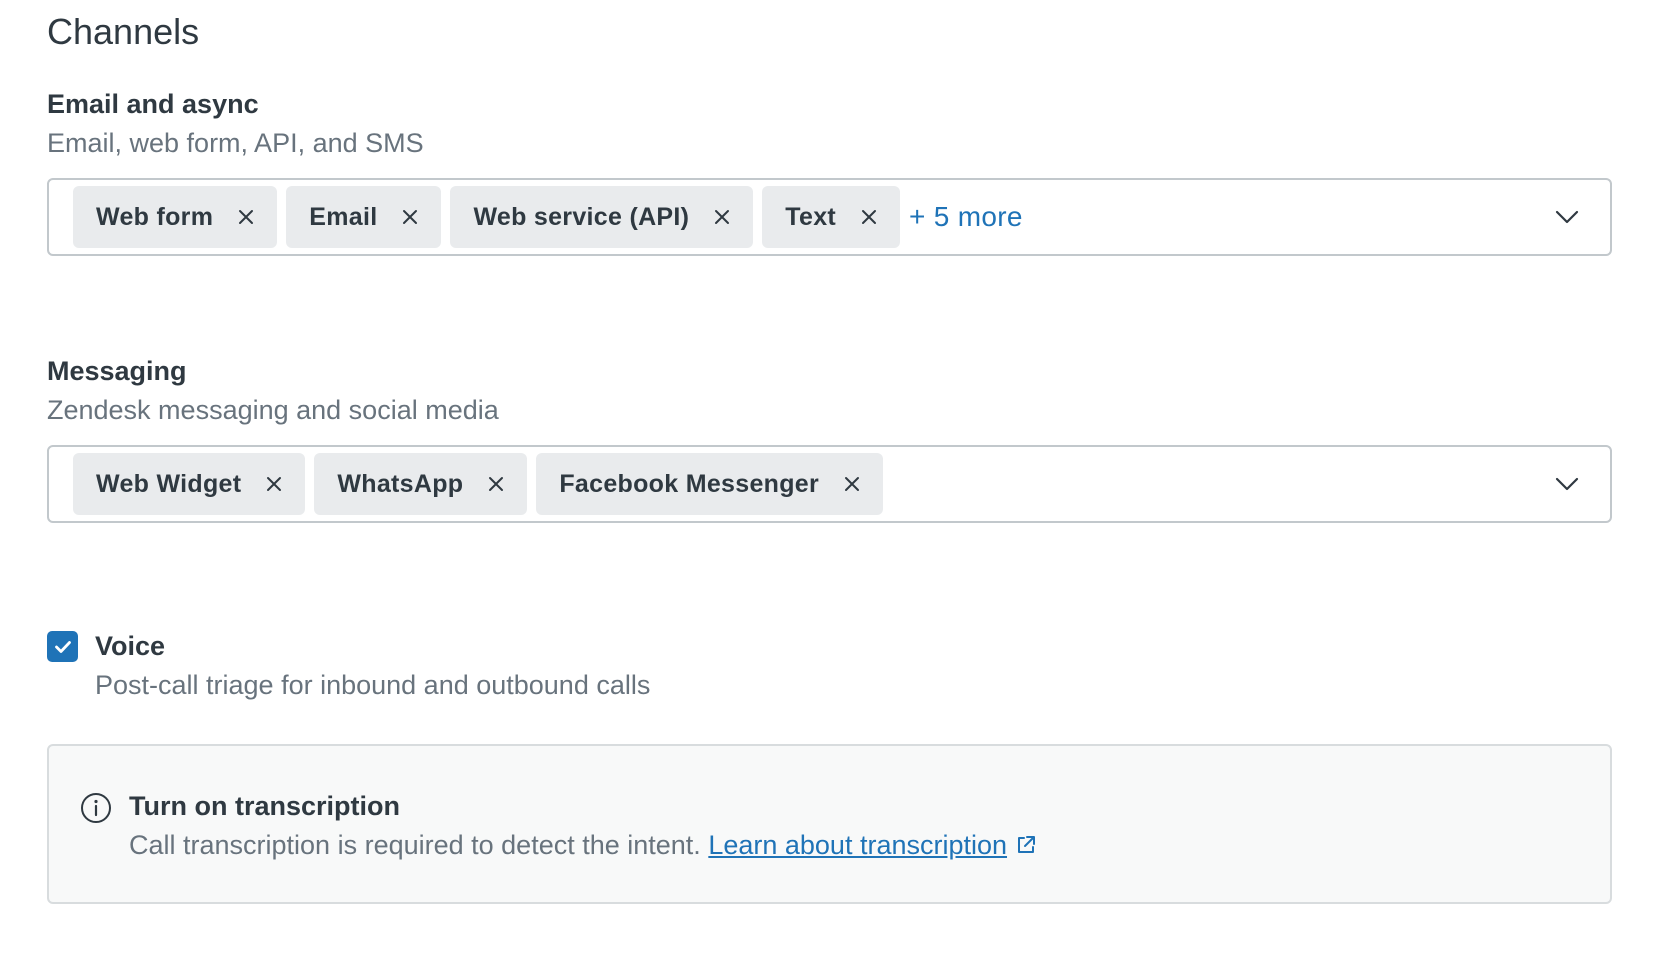 The image size is (1680, 962). I want to click on tag-whatsapp: WhatsApp, so click(421, 484).